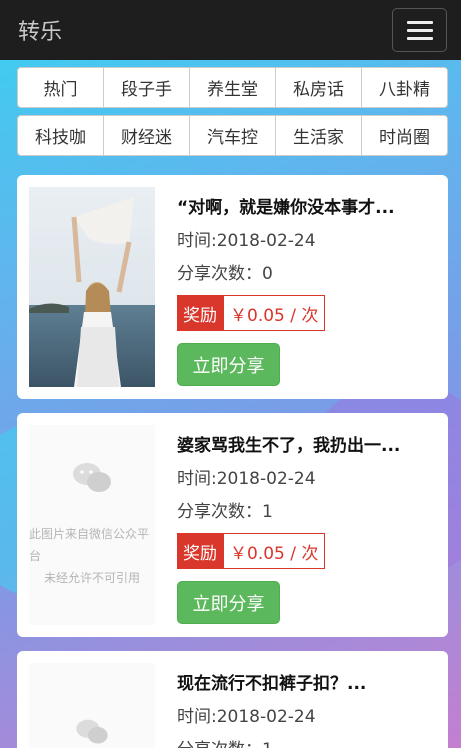  I want to click on category-tab: 私房话, so click(319, 87).